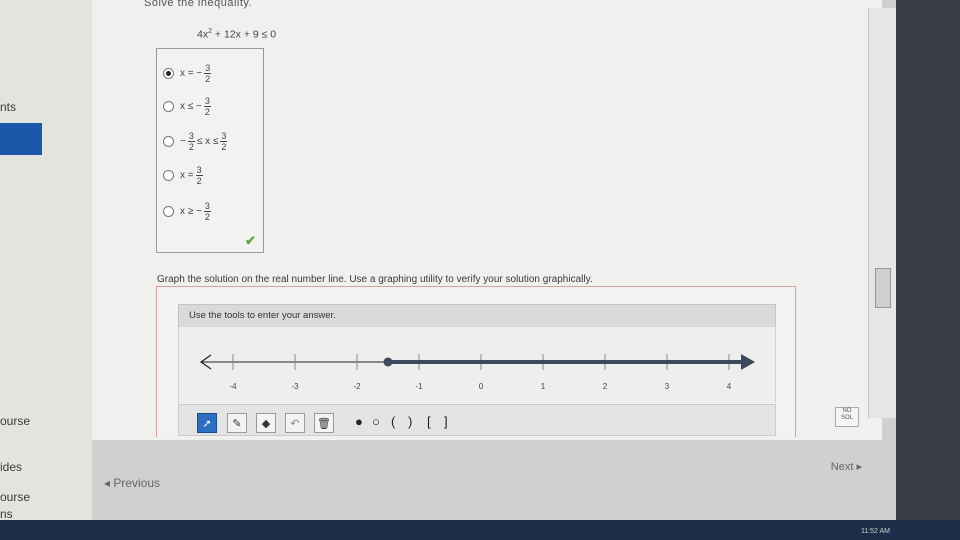 The height and width of the screenshot is (540, 960). Describe the element at coordinates (446, 421) in the screenshot. I see `close-bracket-tool: ]` at that location.